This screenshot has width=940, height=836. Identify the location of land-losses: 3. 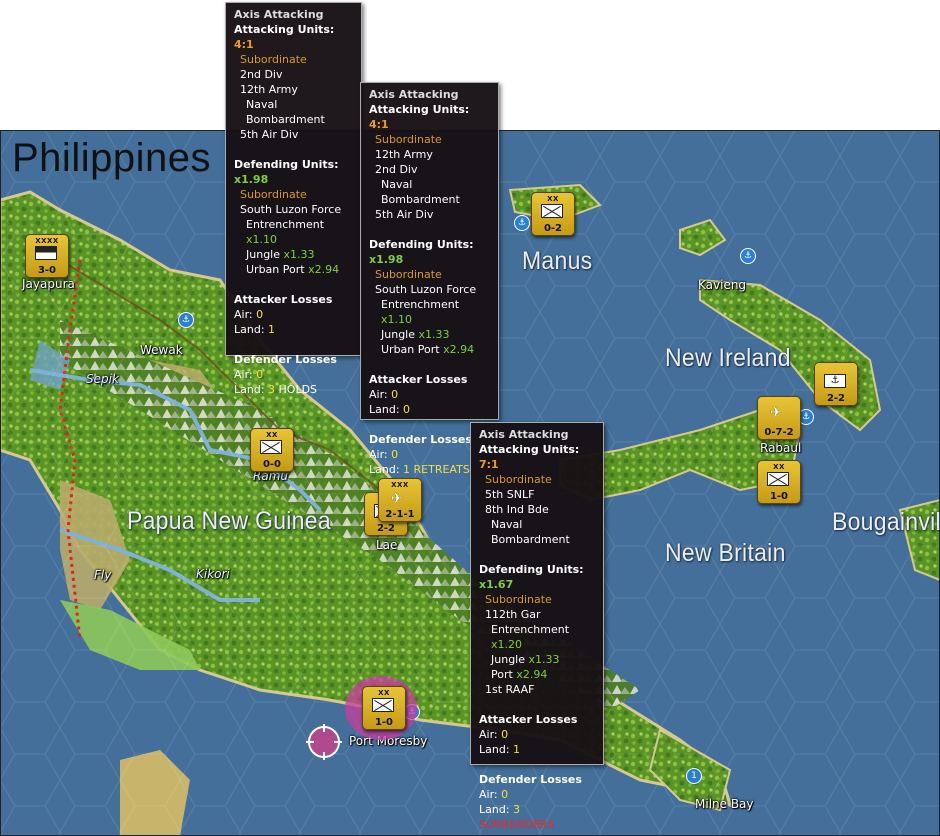
(272, 389).